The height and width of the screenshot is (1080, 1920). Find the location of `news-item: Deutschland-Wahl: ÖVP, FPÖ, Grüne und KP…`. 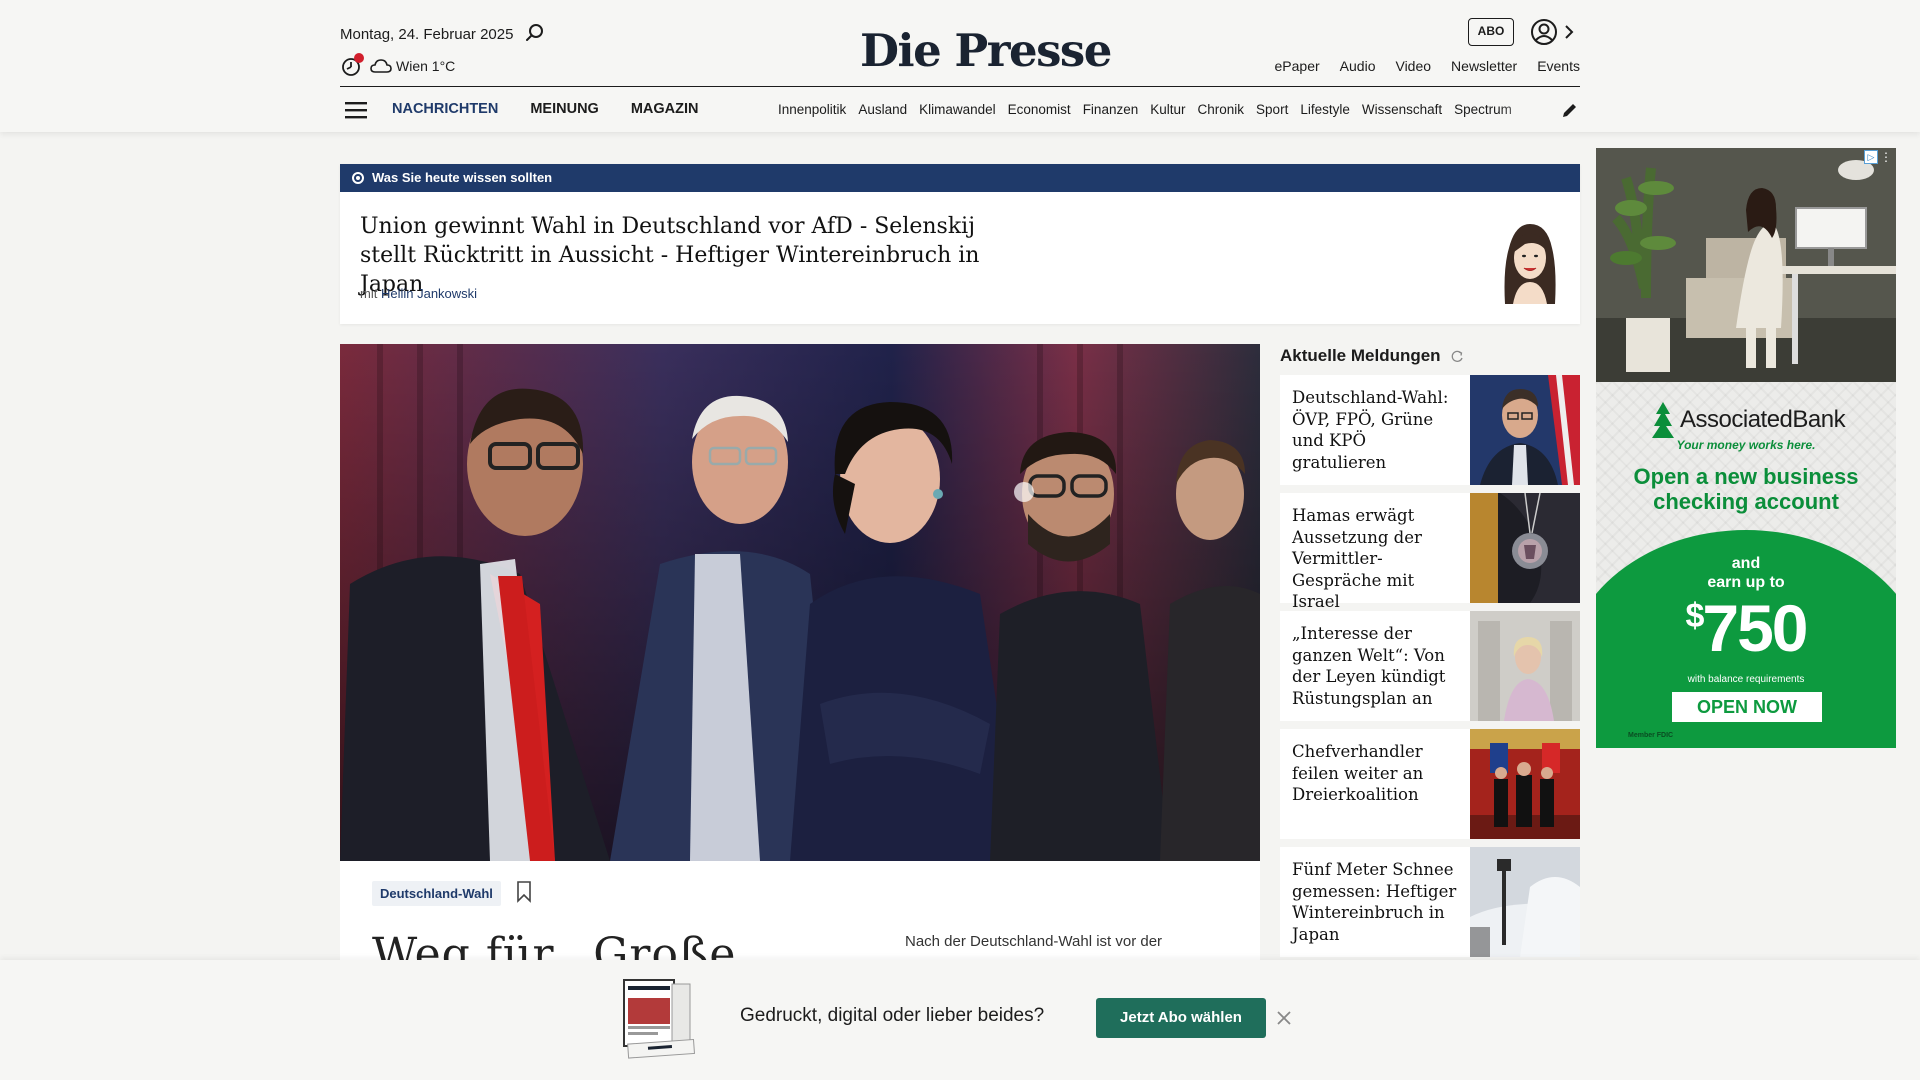

news-item: Deutschland-Wahl: ÖVP, FPÖ, Grüne und KP… is located at coordinates (1430, 430).